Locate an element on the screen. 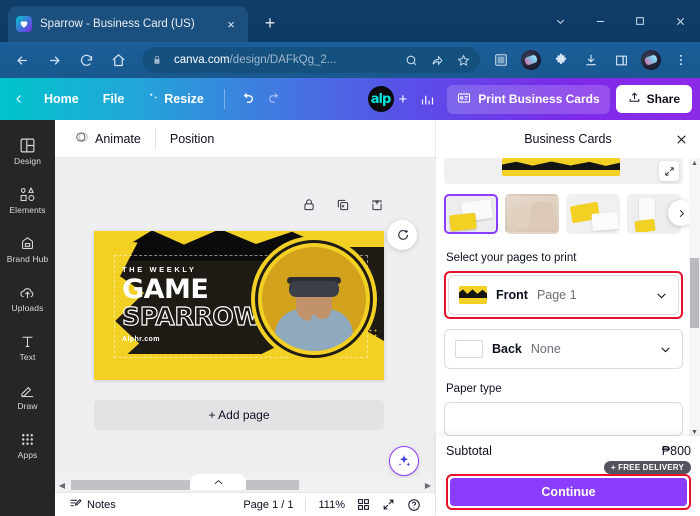 The width and height of the screenshot is (700, 516). file-menu-button: File is located at coordinates (114, 99).